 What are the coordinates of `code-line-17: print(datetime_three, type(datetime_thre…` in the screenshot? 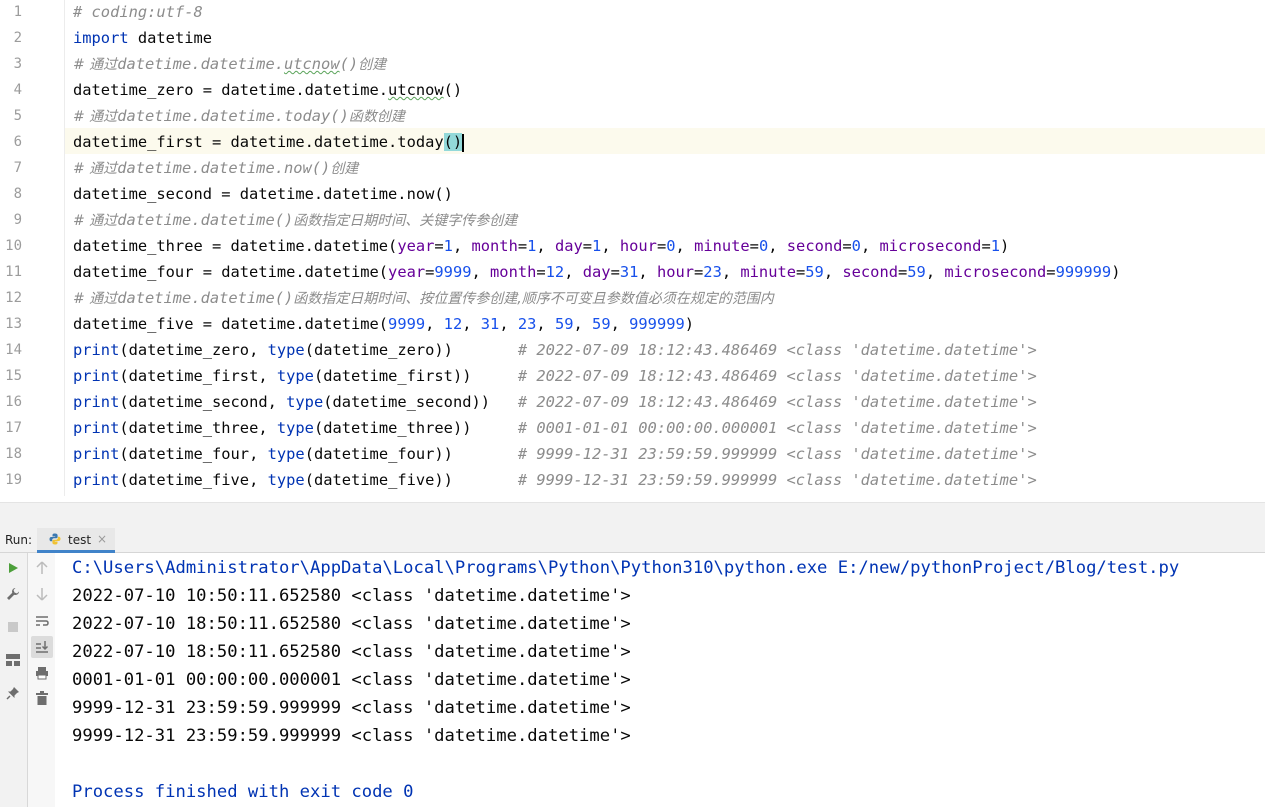 It's located at (555, 428).